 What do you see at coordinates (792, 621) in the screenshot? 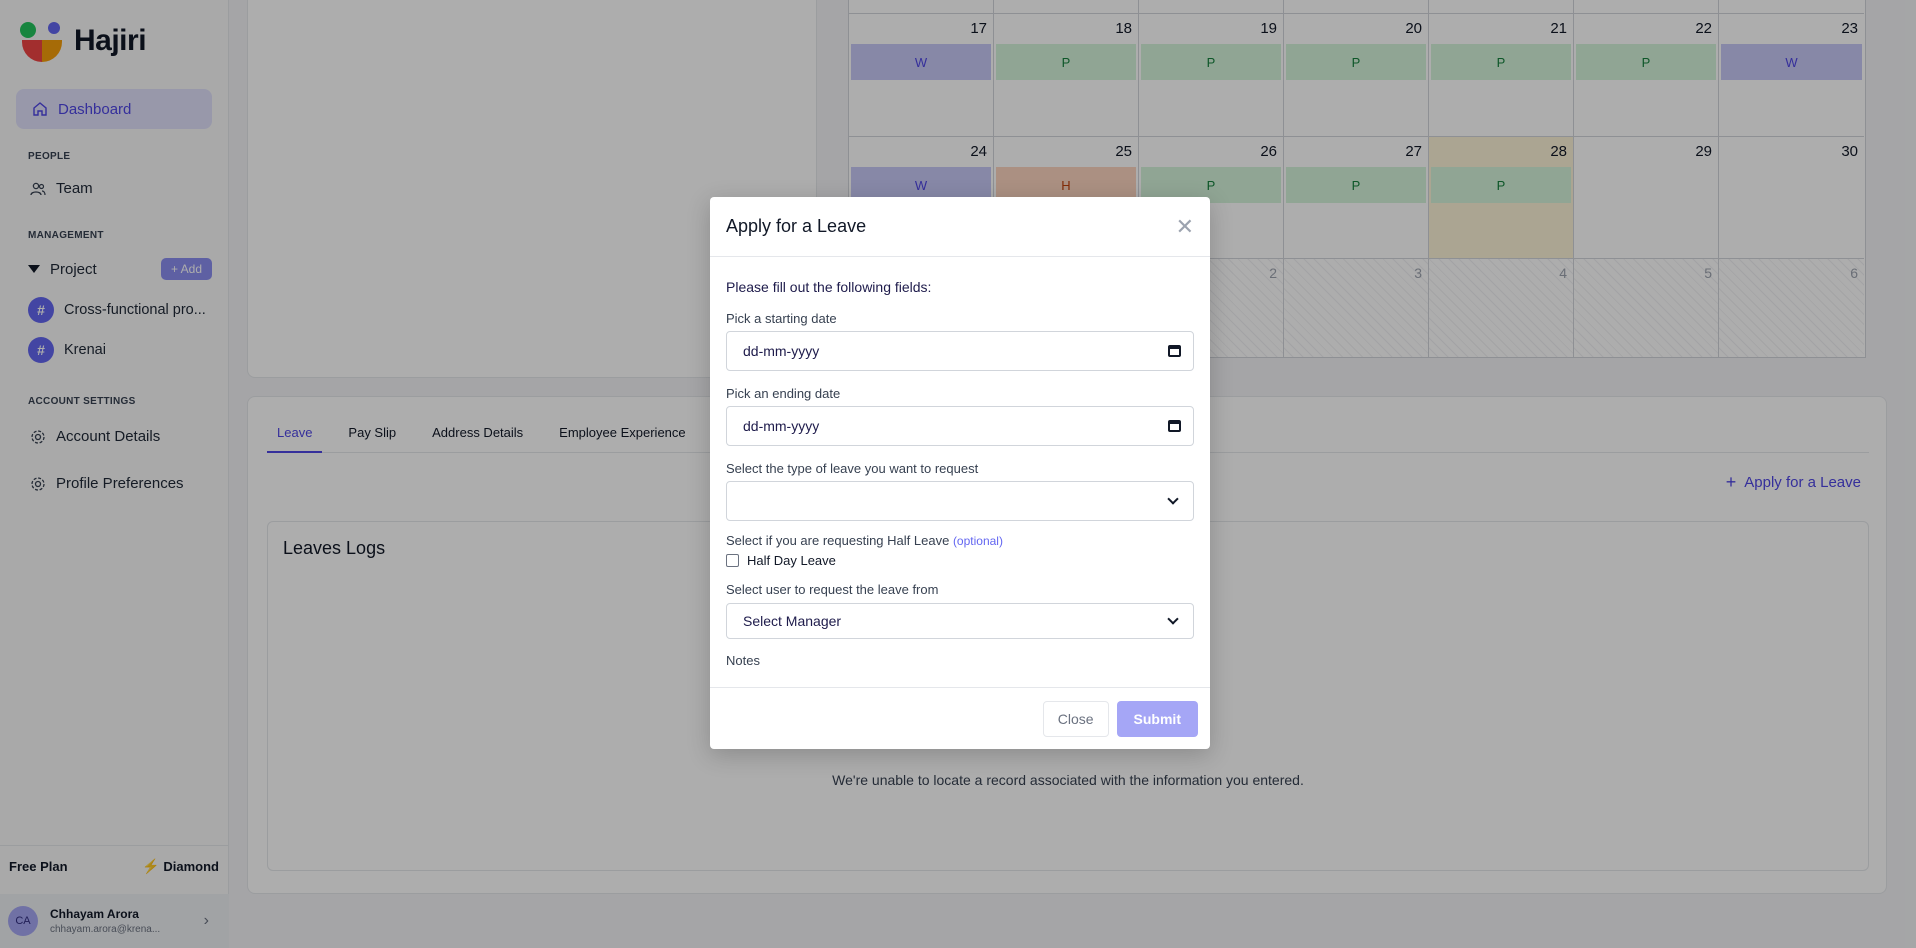
I see `manager-value: Select Manager` at bounding box center [792, 621].